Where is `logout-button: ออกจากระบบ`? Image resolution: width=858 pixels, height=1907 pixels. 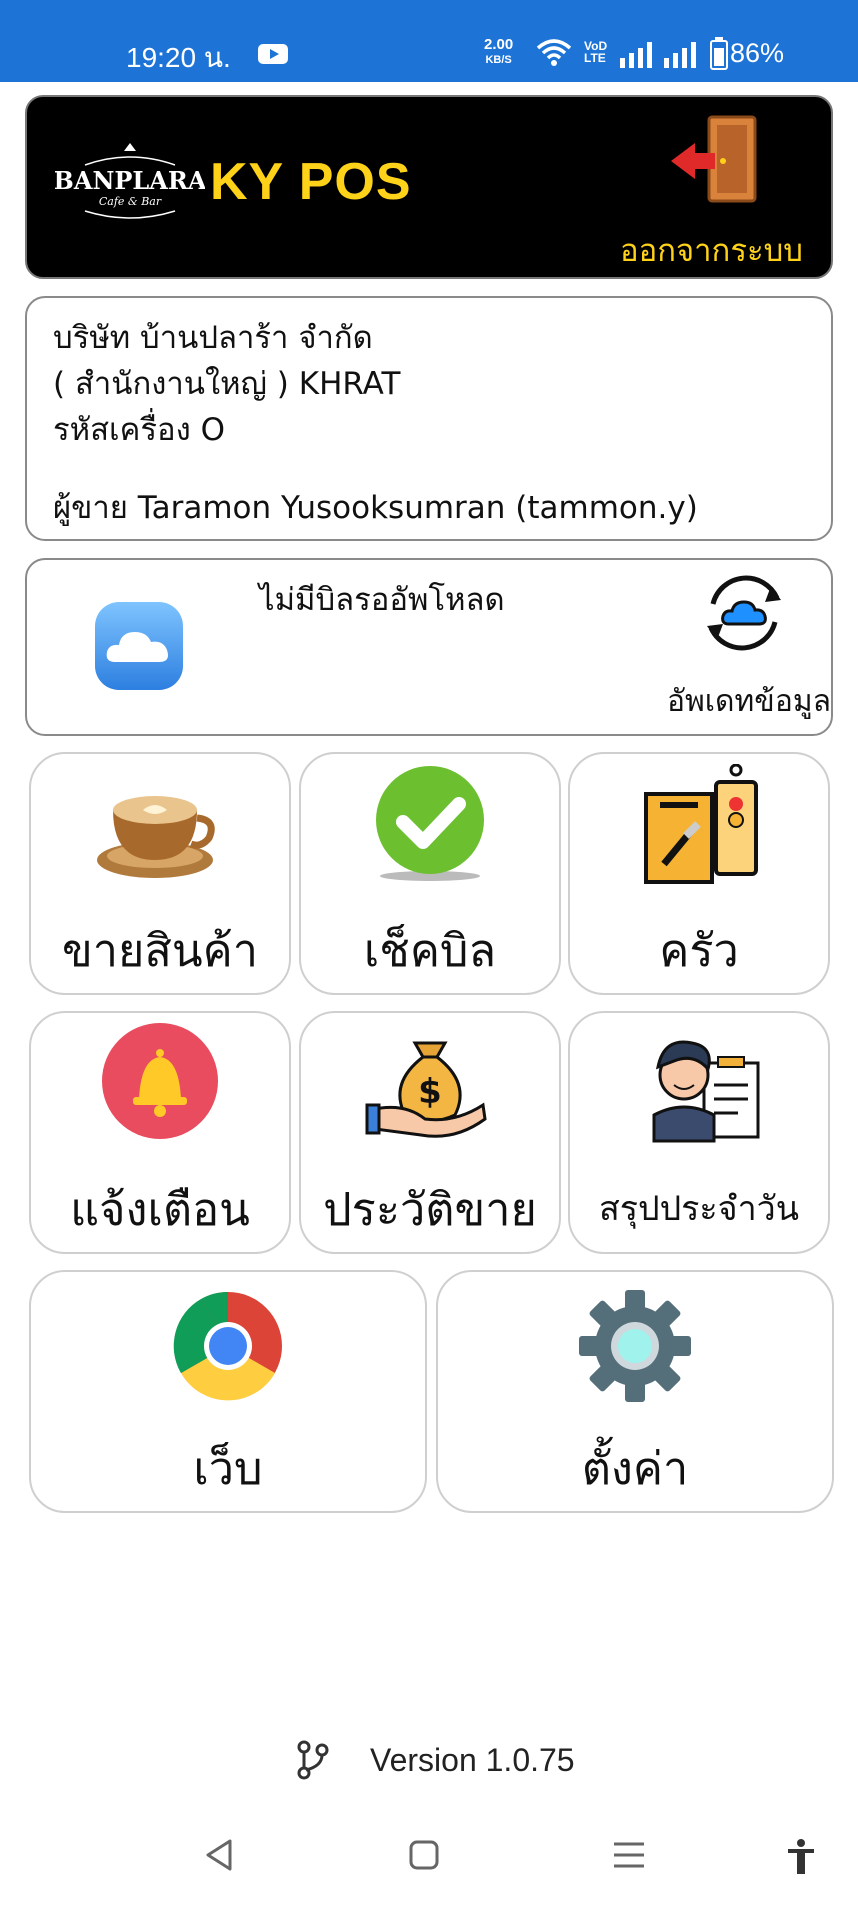 logout-button: ออกจากระบบ is located at coordinates (711, 250).